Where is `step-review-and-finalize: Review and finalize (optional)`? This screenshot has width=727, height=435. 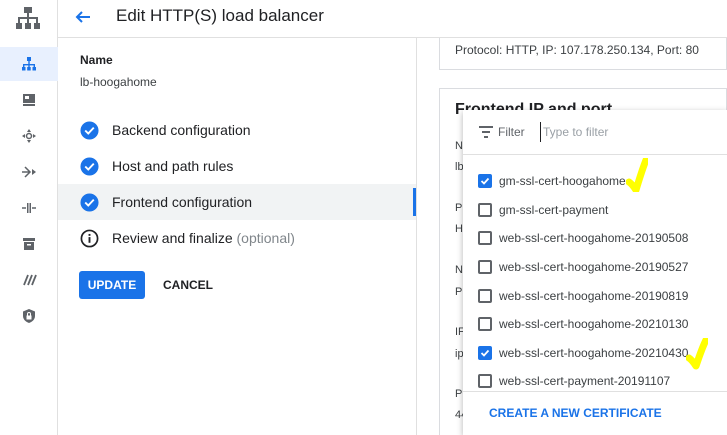 step-review-and-finalize: Review and finalize (optional) is located at coordinates (237, 238).